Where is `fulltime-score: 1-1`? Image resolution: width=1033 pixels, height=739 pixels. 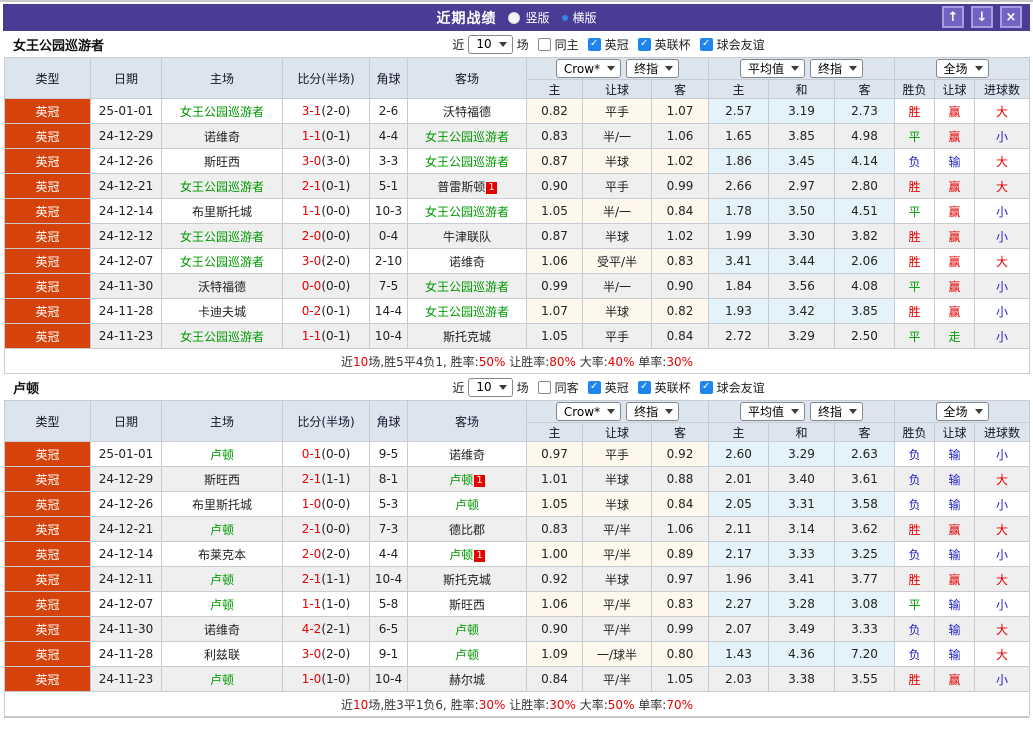 fulltime-score: 1-1 is located at coordinates (311, 604).